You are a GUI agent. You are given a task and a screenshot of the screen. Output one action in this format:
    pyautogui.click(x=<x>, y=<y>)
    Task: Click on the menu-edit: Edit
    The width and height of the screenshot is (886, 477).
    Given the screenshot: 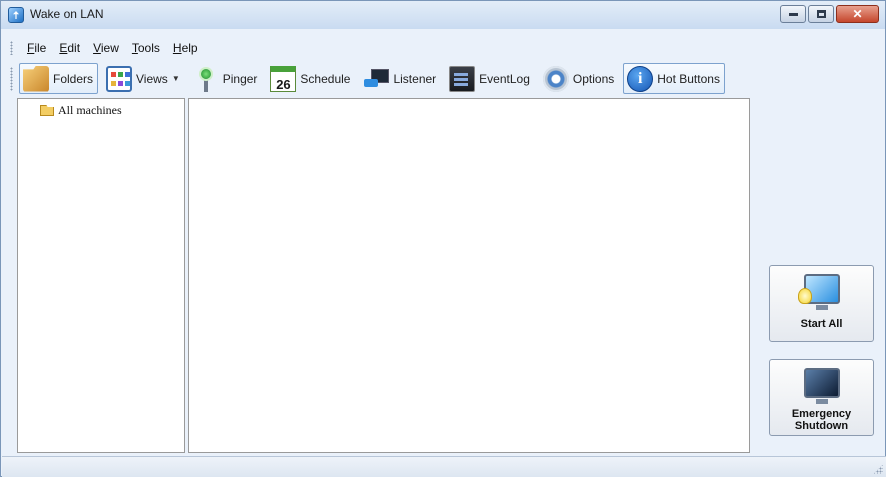 What is the action you would take?
    pyautogui.click(x=70, y=48)
    